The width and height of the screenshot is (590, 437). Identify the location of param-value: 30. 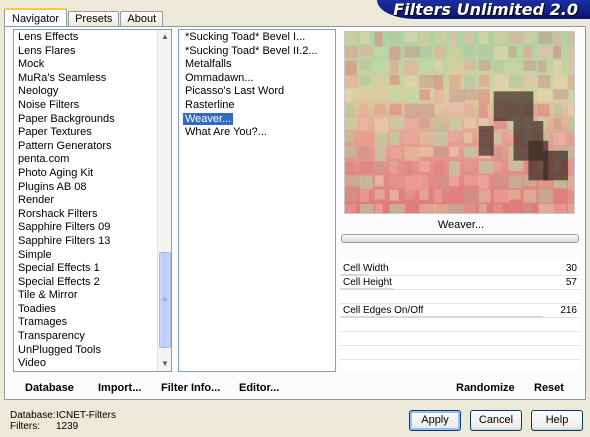
(571, 268).